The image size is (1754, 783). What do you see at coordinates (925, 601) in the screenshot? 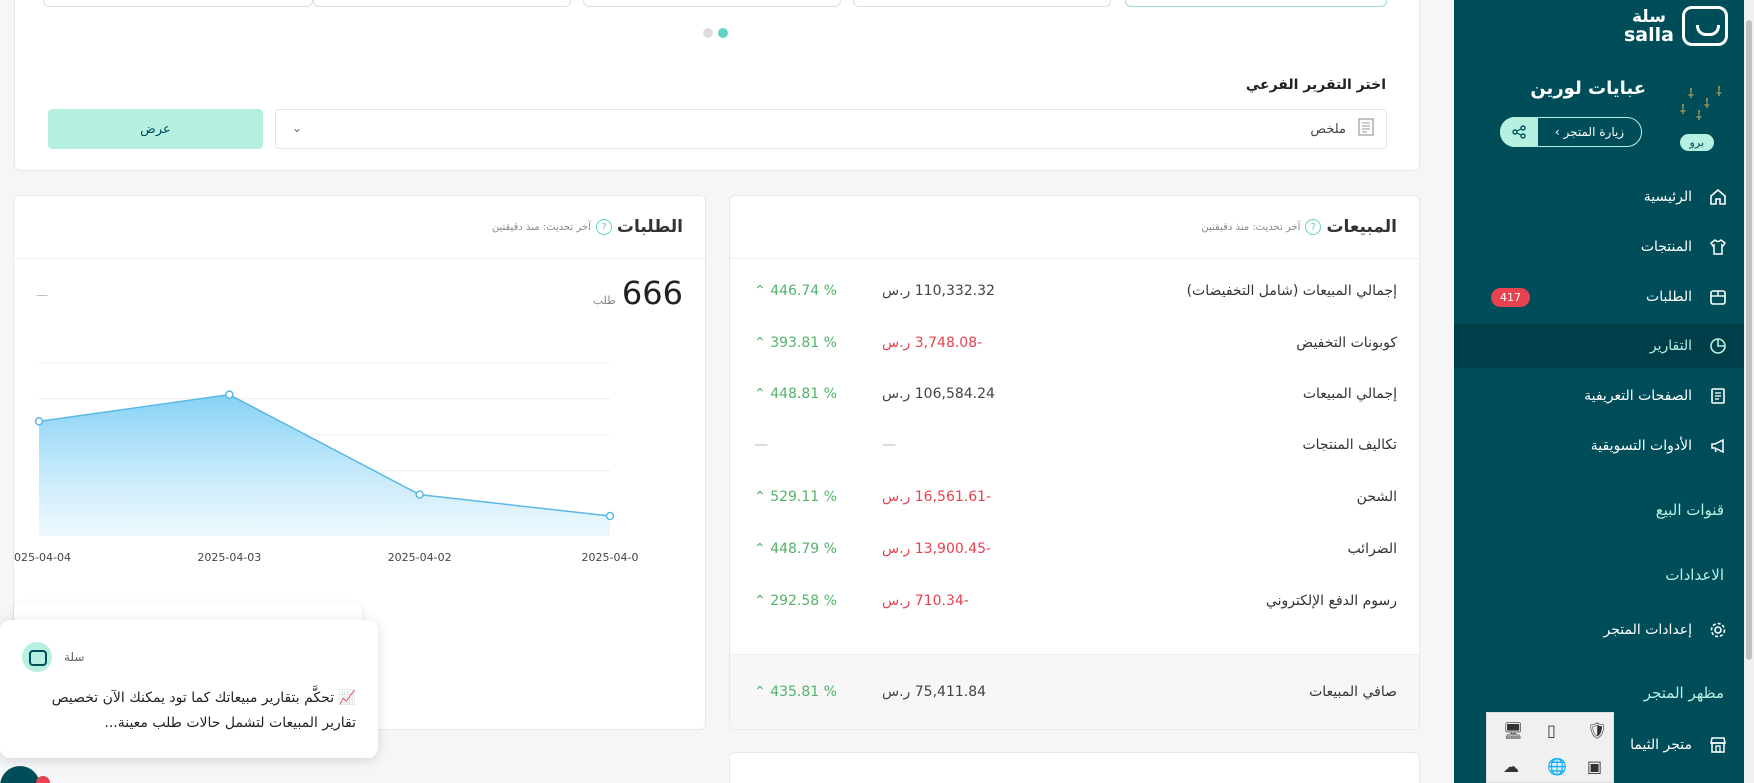
I see `sales-row-value: -710.34 ر.س` at bounding box center [925, 601].